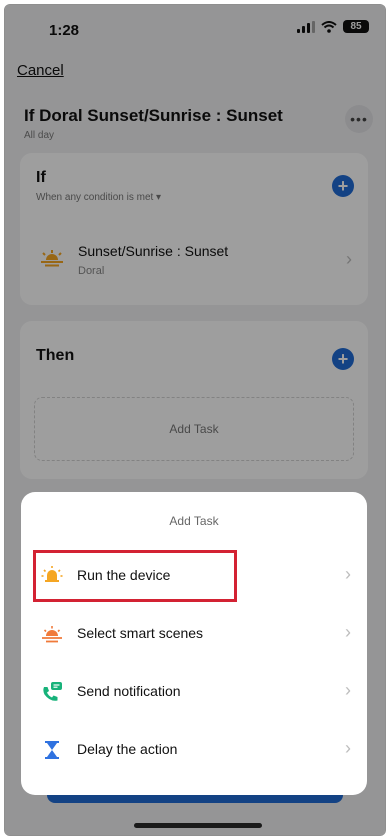 This screenshot has width=388, height=838. I want to click on select-smart-scenes-item: Select smart scenes ›, so click(194, 634).